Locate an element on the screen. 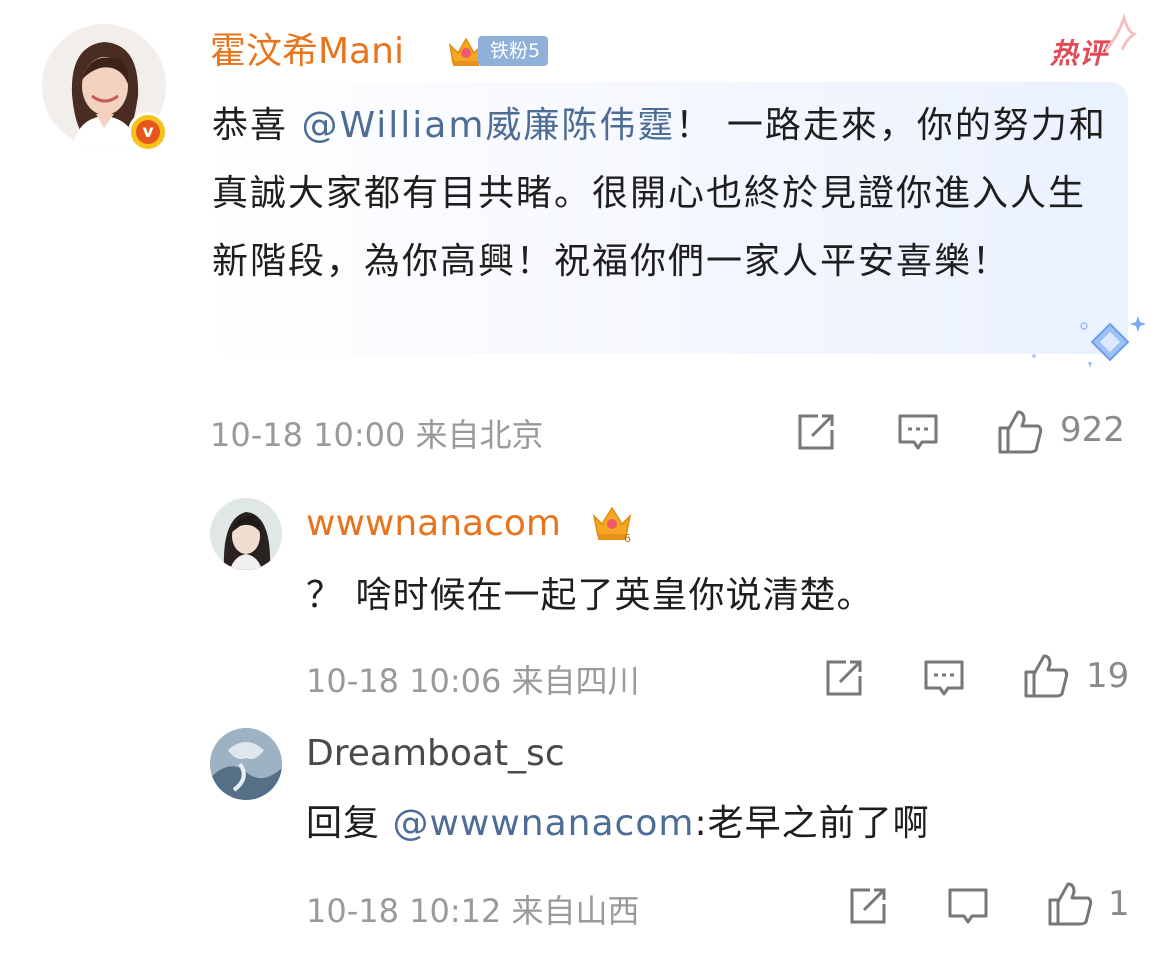 The image size is (1170, 955). like-count: 1 is located at coordinates (1119, 904).